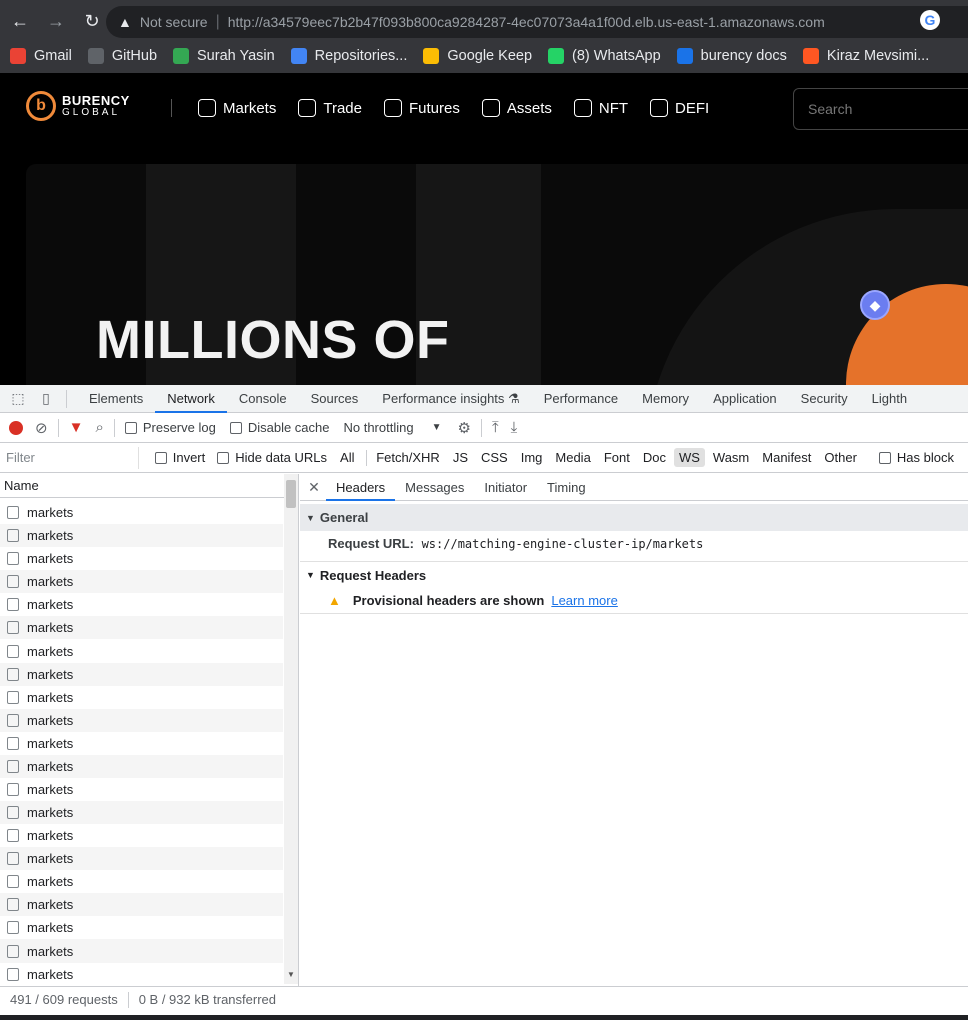  Describe the element at coordinates (170, 427) in the screenshot. I see `preserve-log-checkbox: Preserve log` at that location.